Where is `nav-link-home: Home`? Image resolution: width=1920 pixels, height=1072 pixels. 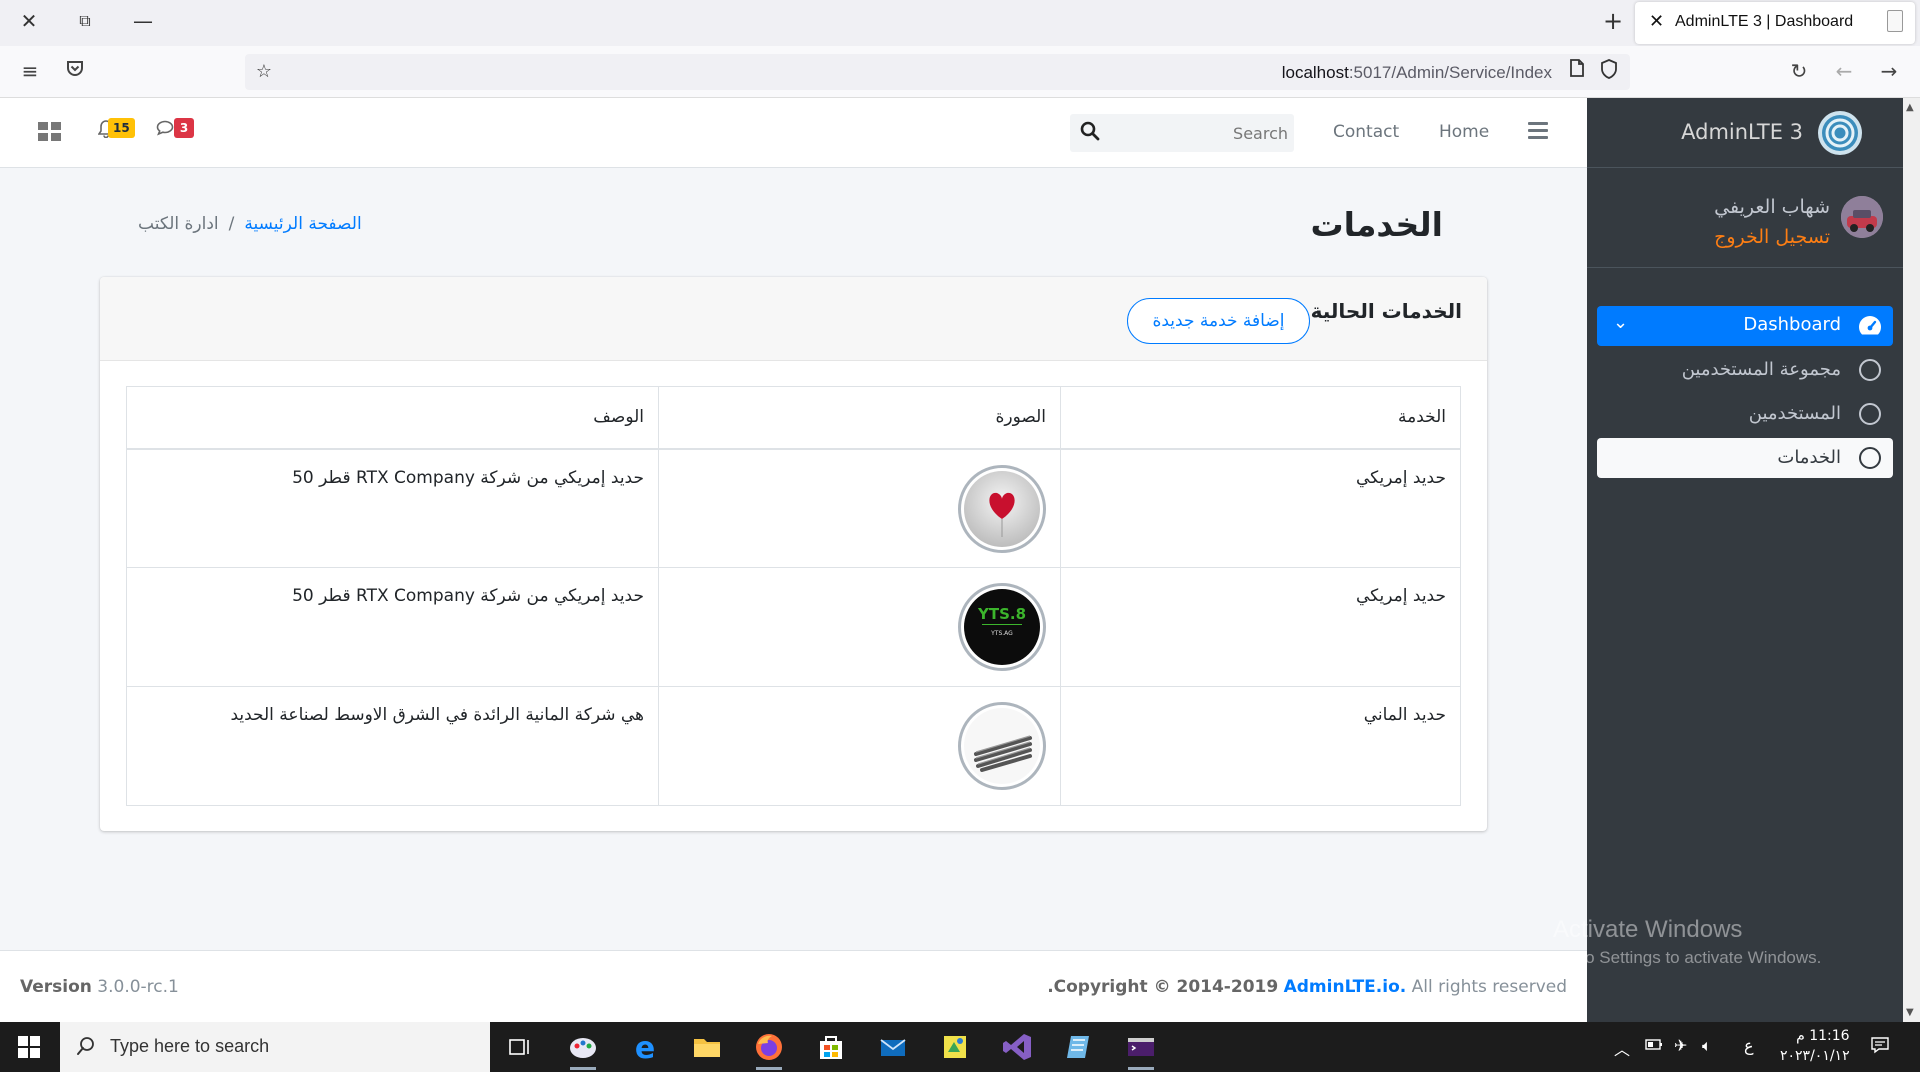 nav-link-home: Home is located at coordinates (1464, 132).